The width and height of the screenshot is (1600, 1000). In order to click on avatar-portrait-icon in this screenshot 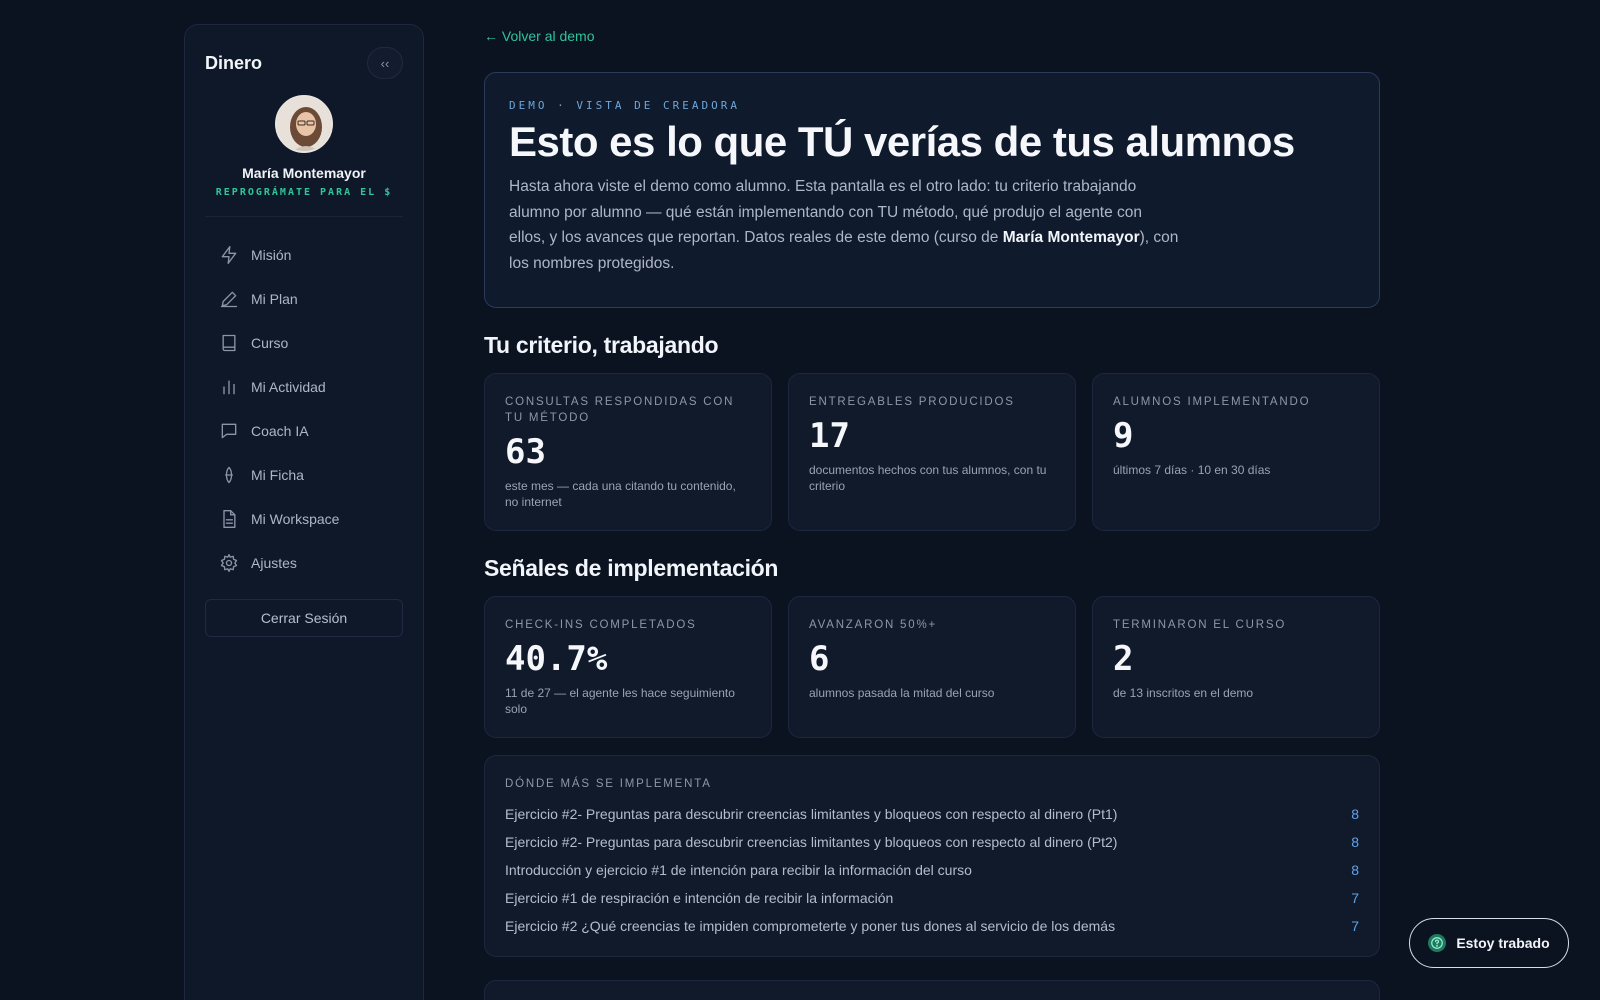, I will do `click(304, 124)`.